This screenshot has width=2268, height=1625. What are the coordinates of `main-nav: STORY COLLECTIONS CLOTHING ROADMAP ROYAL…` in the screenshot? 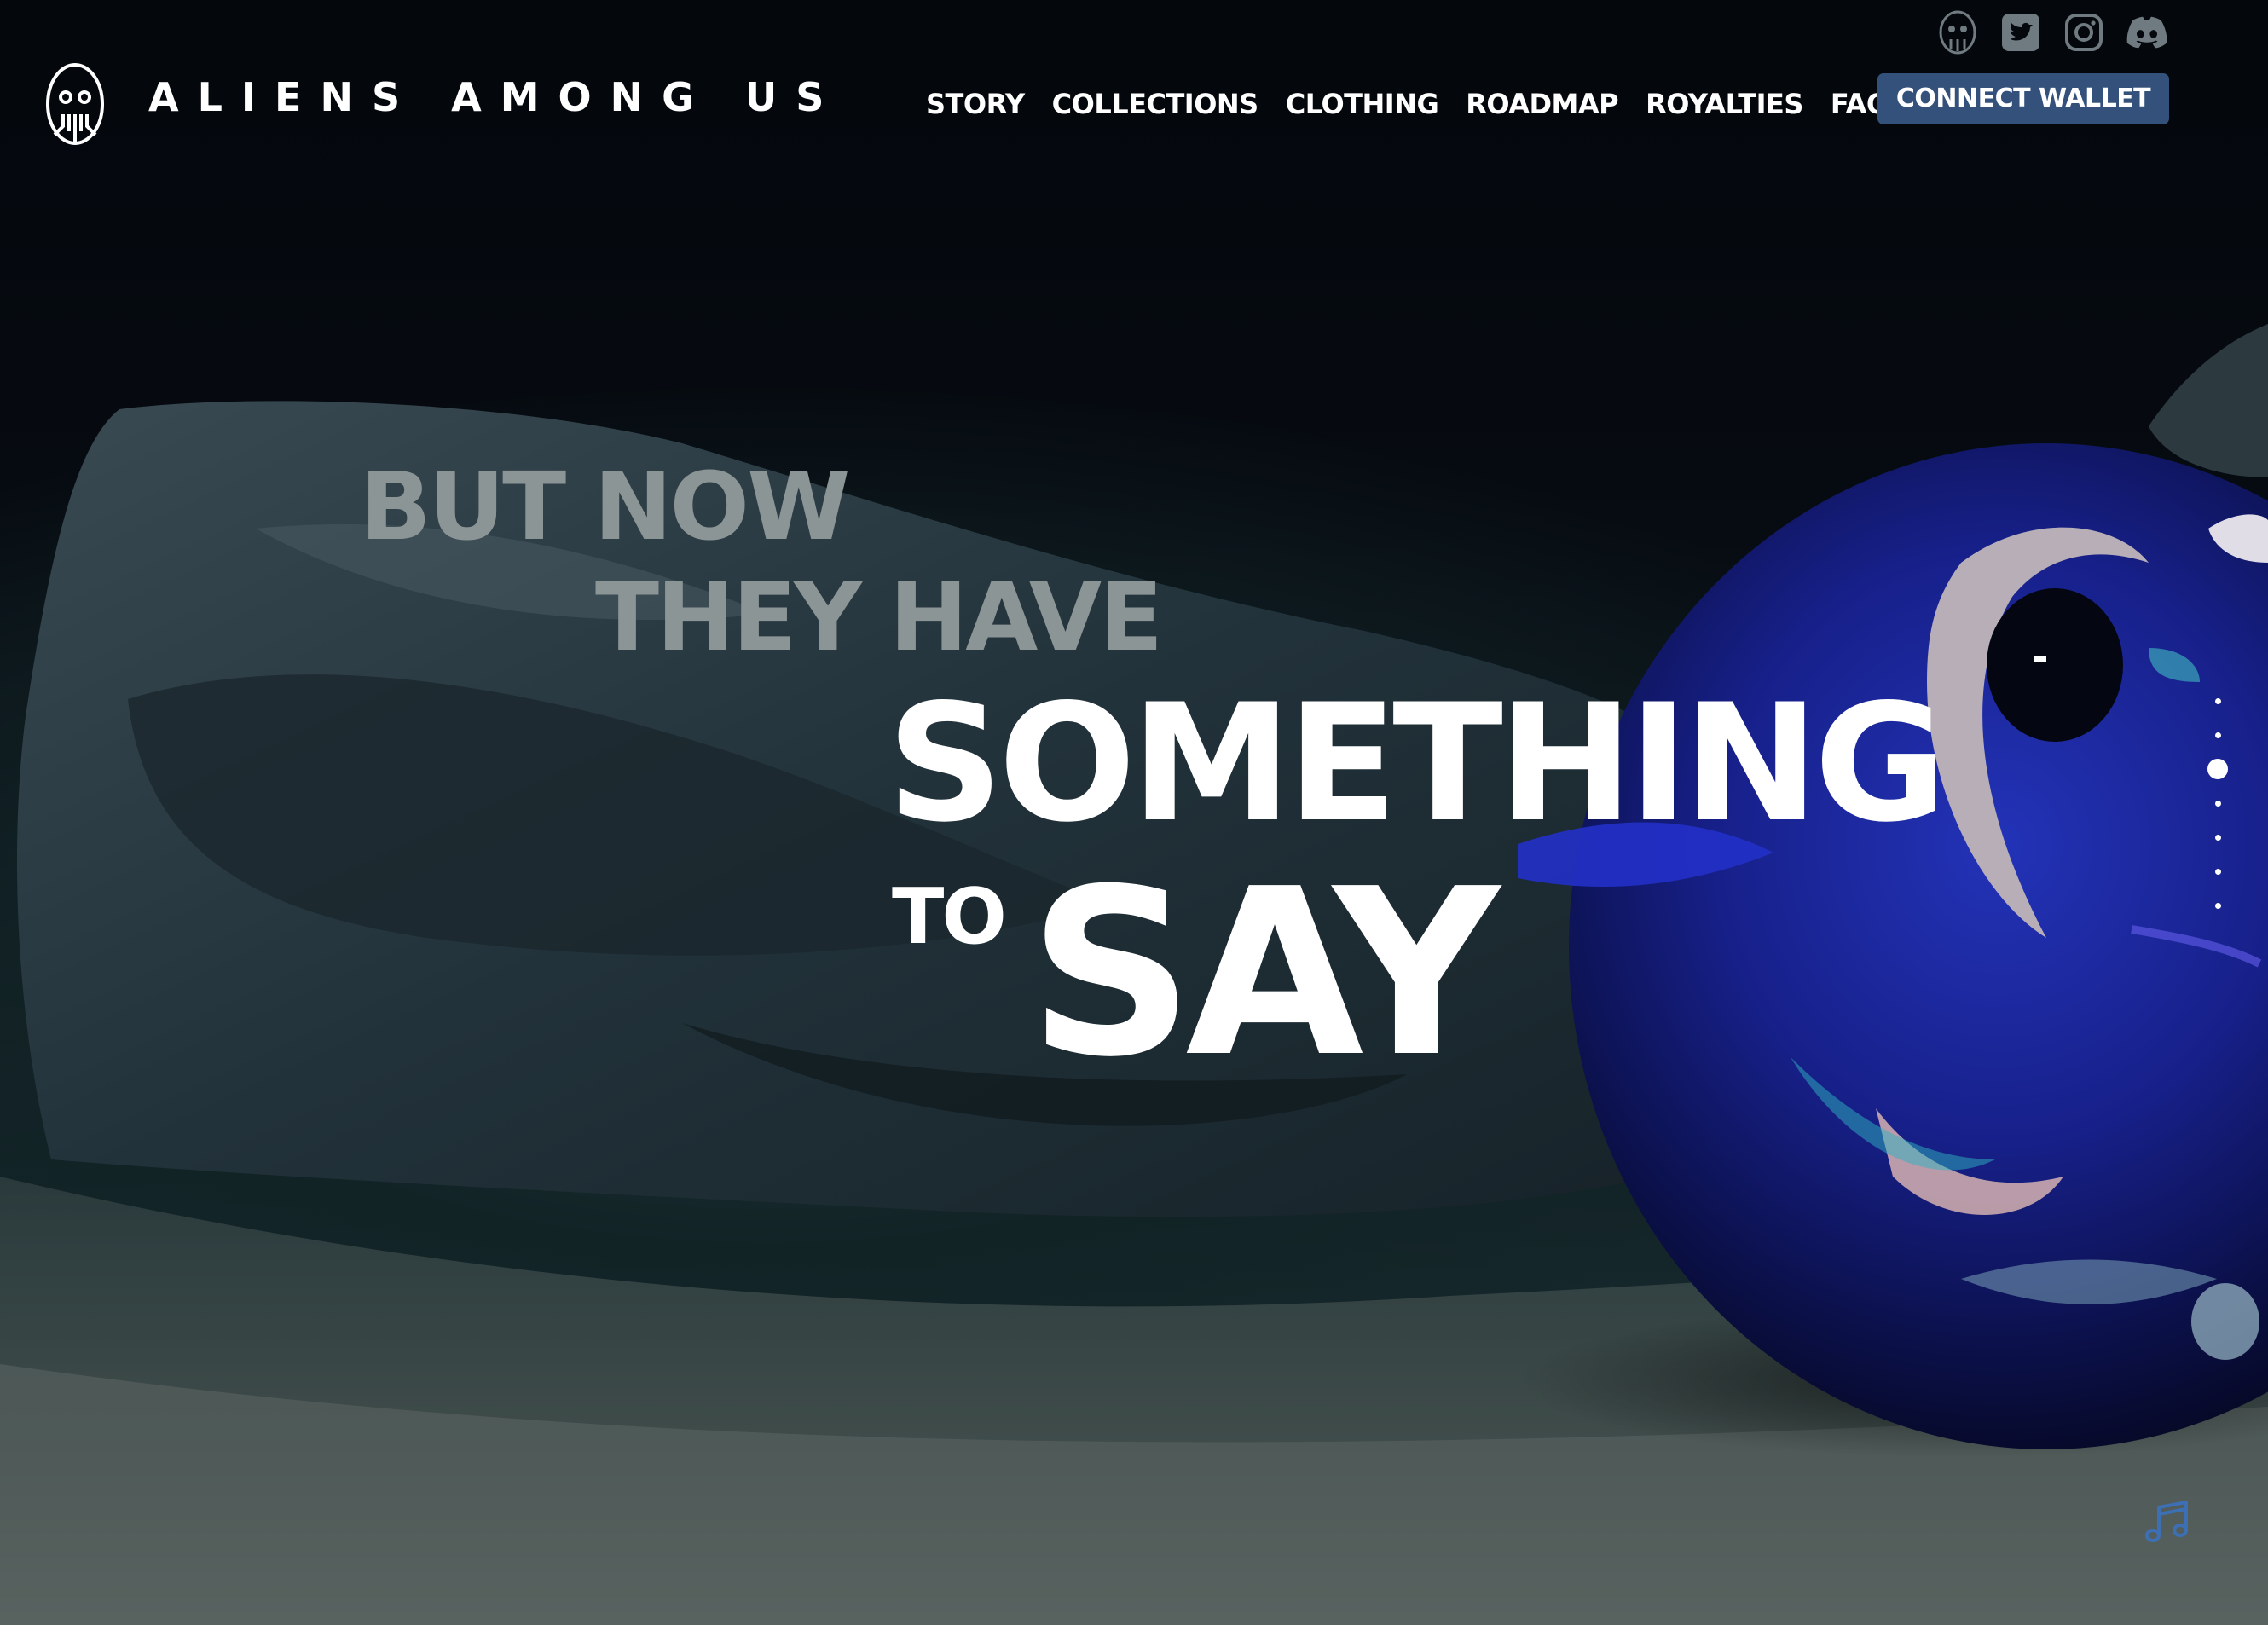 It's located at (1421, 104).